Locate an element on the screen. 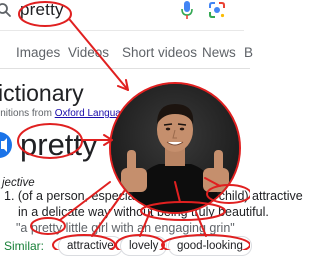 This screenshot has width=320, height=256. lens-icon is located at coordinates (217, 10).